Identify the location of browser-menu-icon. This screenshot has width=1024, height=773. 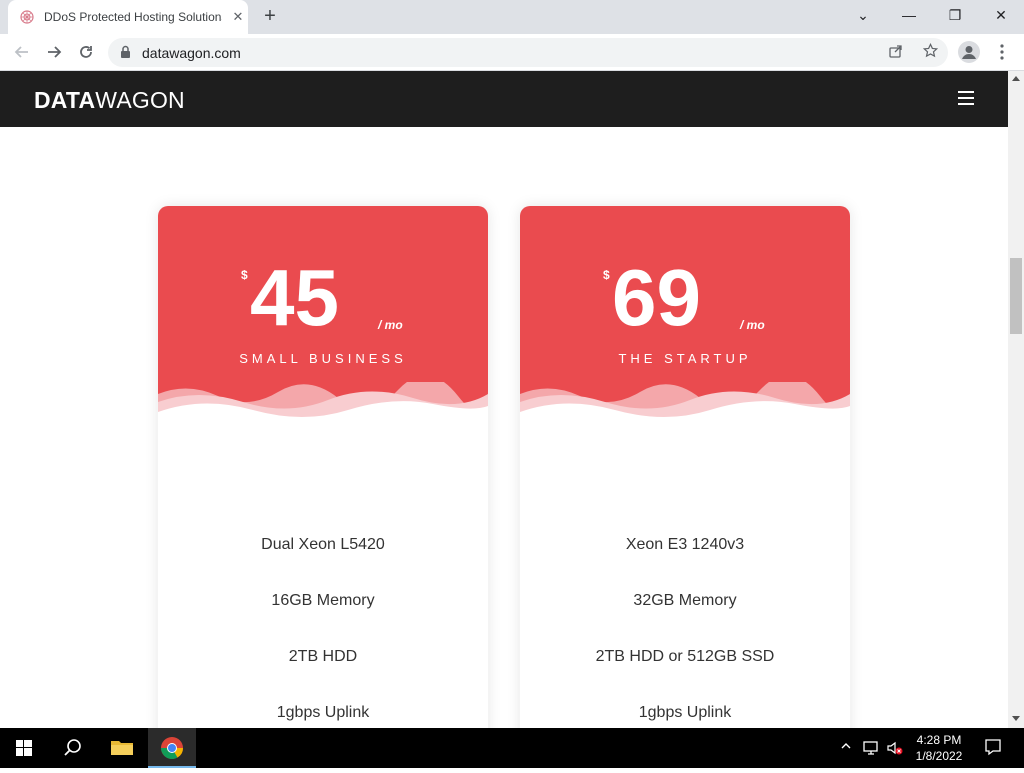
(1002, 52).